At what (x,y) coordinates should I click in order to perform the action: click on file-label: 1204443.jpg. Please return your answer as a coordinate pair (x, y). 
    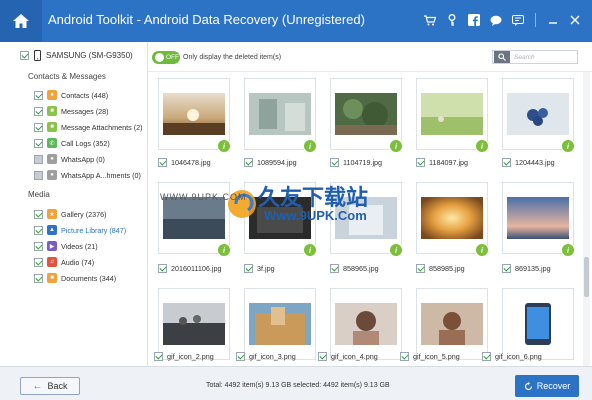
    Looking at the image, I should click on (528, 162).